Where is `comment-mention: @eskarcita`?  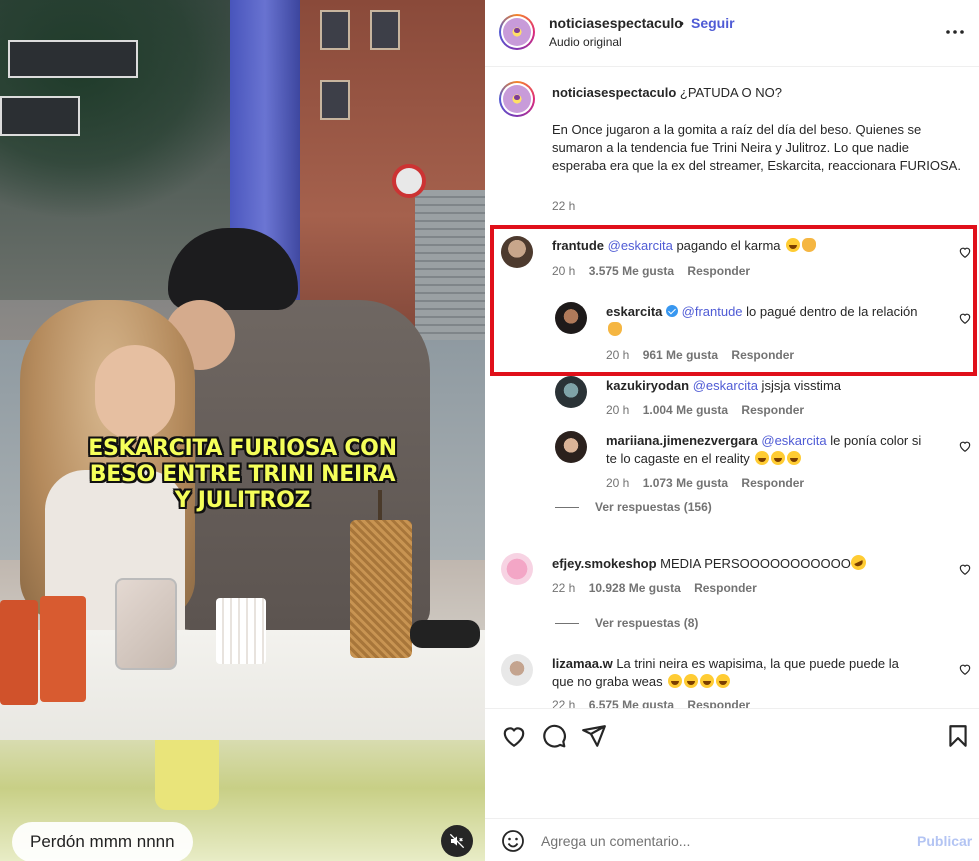 comment-mention: @eskarcita is located at coordinates (640, 245).